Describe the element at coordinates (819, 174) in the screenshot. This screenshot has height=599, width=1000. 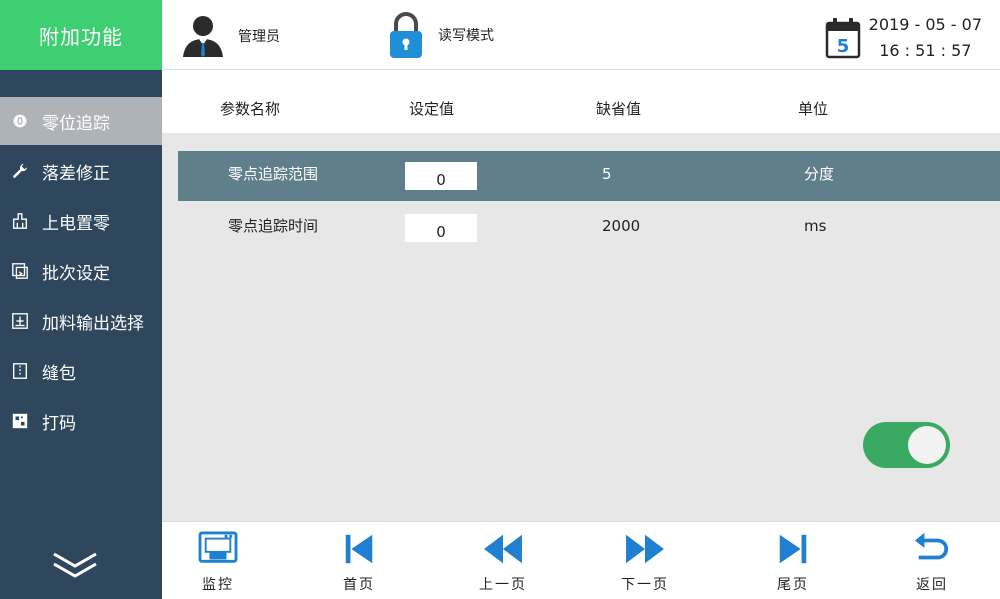
I see `unit: 分度` at that location.